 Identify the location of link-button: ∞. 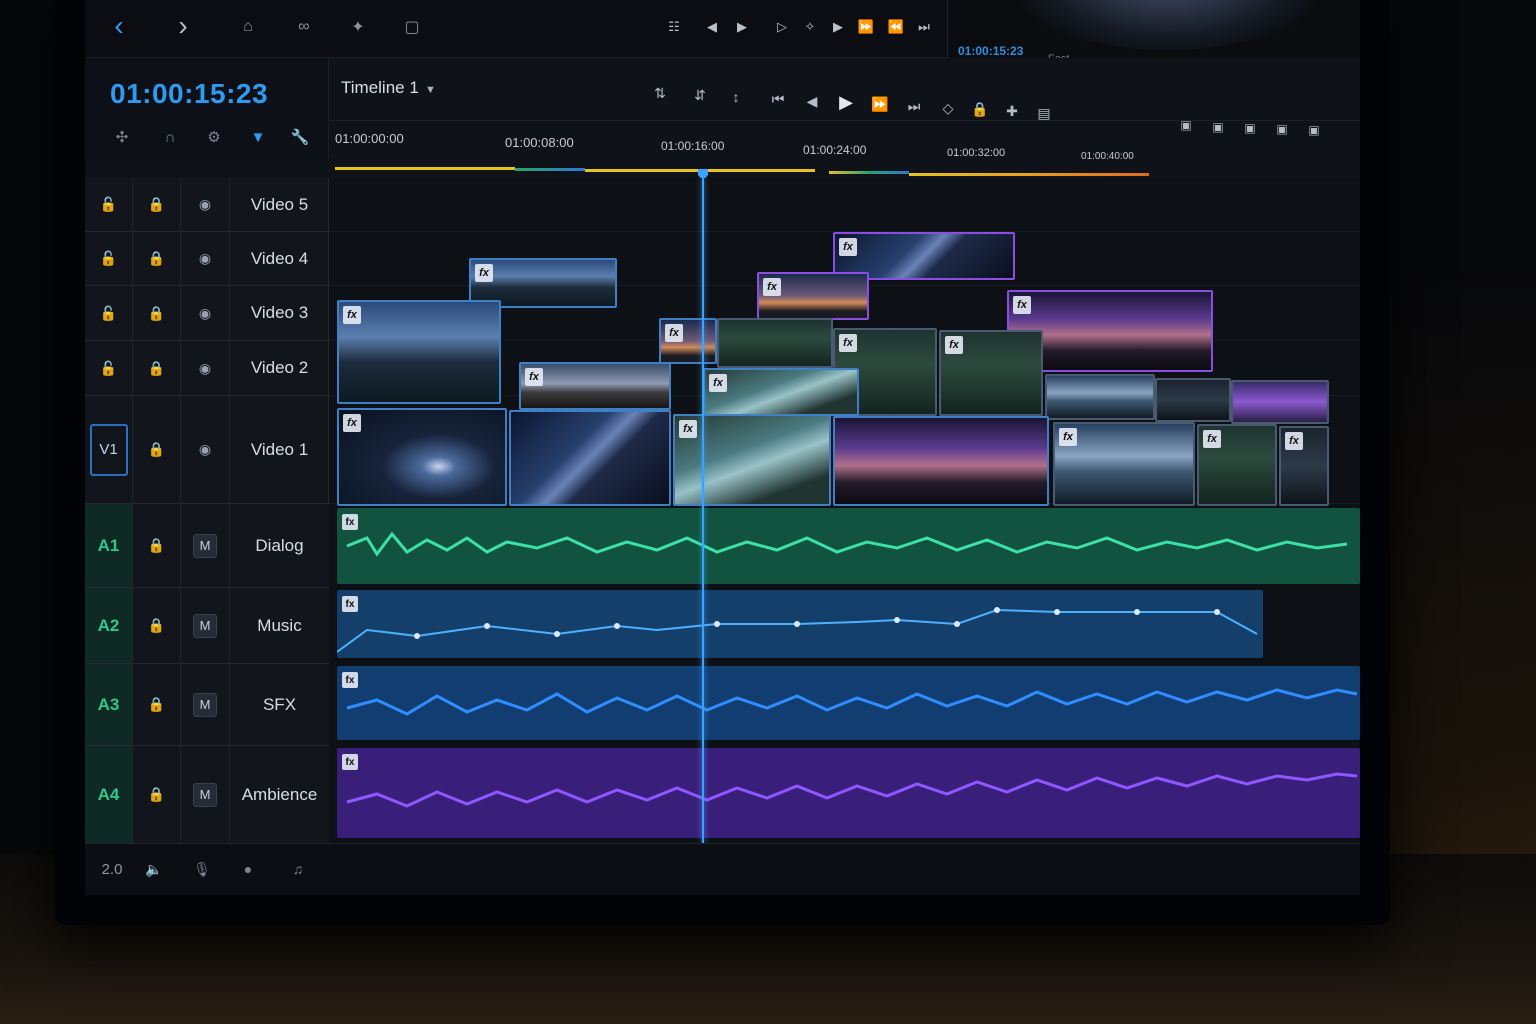
(304, 27).